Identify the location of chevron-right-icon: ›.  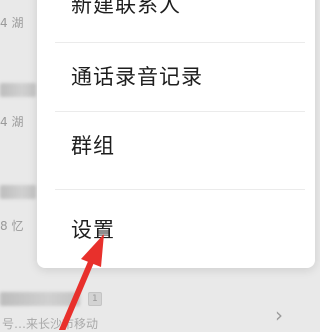
(279, 315).